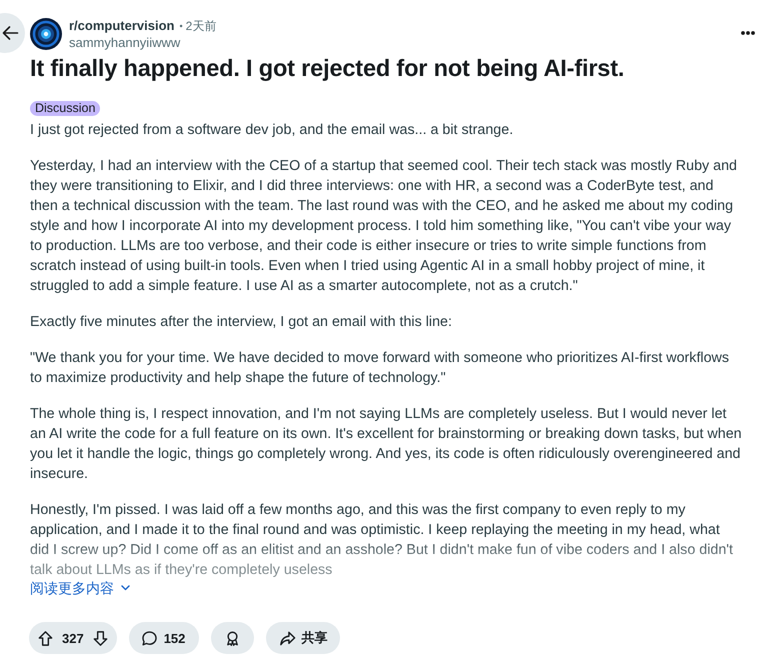 Image resolution: width=767 pixels, height=665 pixels. Describe the element at coordinates (748, 33) in the screenshot. I see `more-options-icon` at that location.